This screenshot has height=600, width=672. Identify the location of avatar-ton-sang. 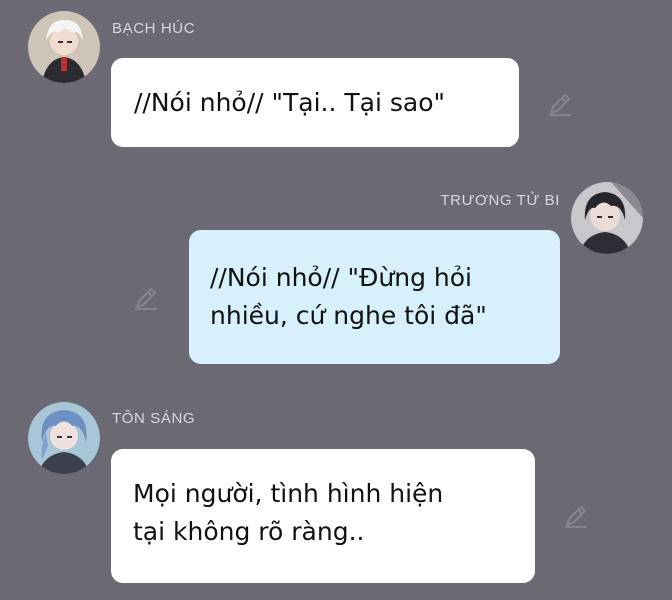
(64, 438).